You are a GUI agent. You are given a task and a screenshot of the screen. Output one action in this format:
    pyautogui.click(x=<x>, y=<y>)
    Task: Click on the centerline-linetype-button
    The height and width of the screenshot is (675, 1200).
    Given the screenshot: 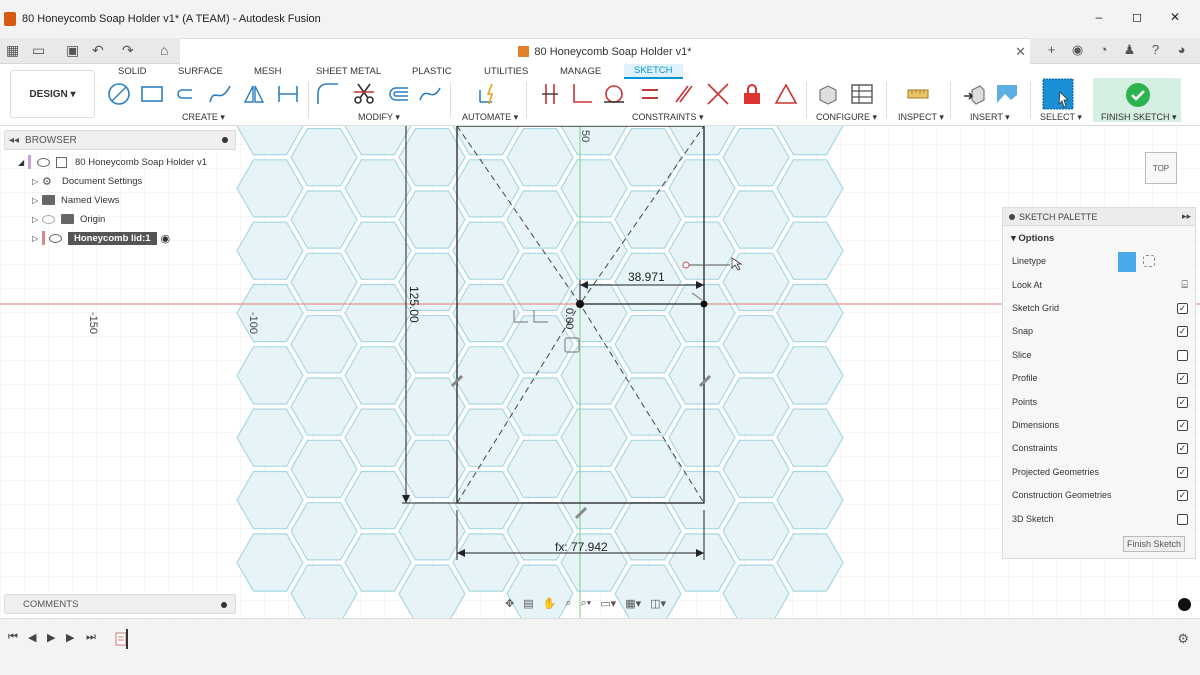 What is the action you would take?
    pyautogui.click(x=1149, y=261)
    